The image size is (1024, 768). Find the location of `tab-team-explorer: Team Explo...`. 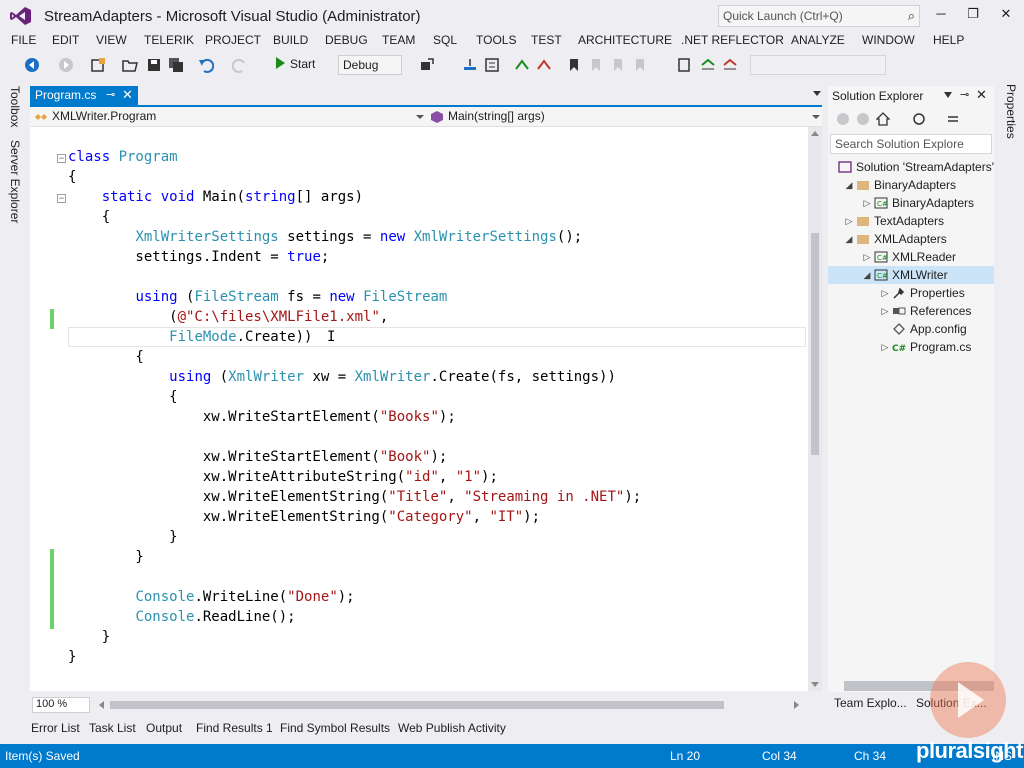

tab-team-explorer: Team Explo... is located at coordinates (870, 703).